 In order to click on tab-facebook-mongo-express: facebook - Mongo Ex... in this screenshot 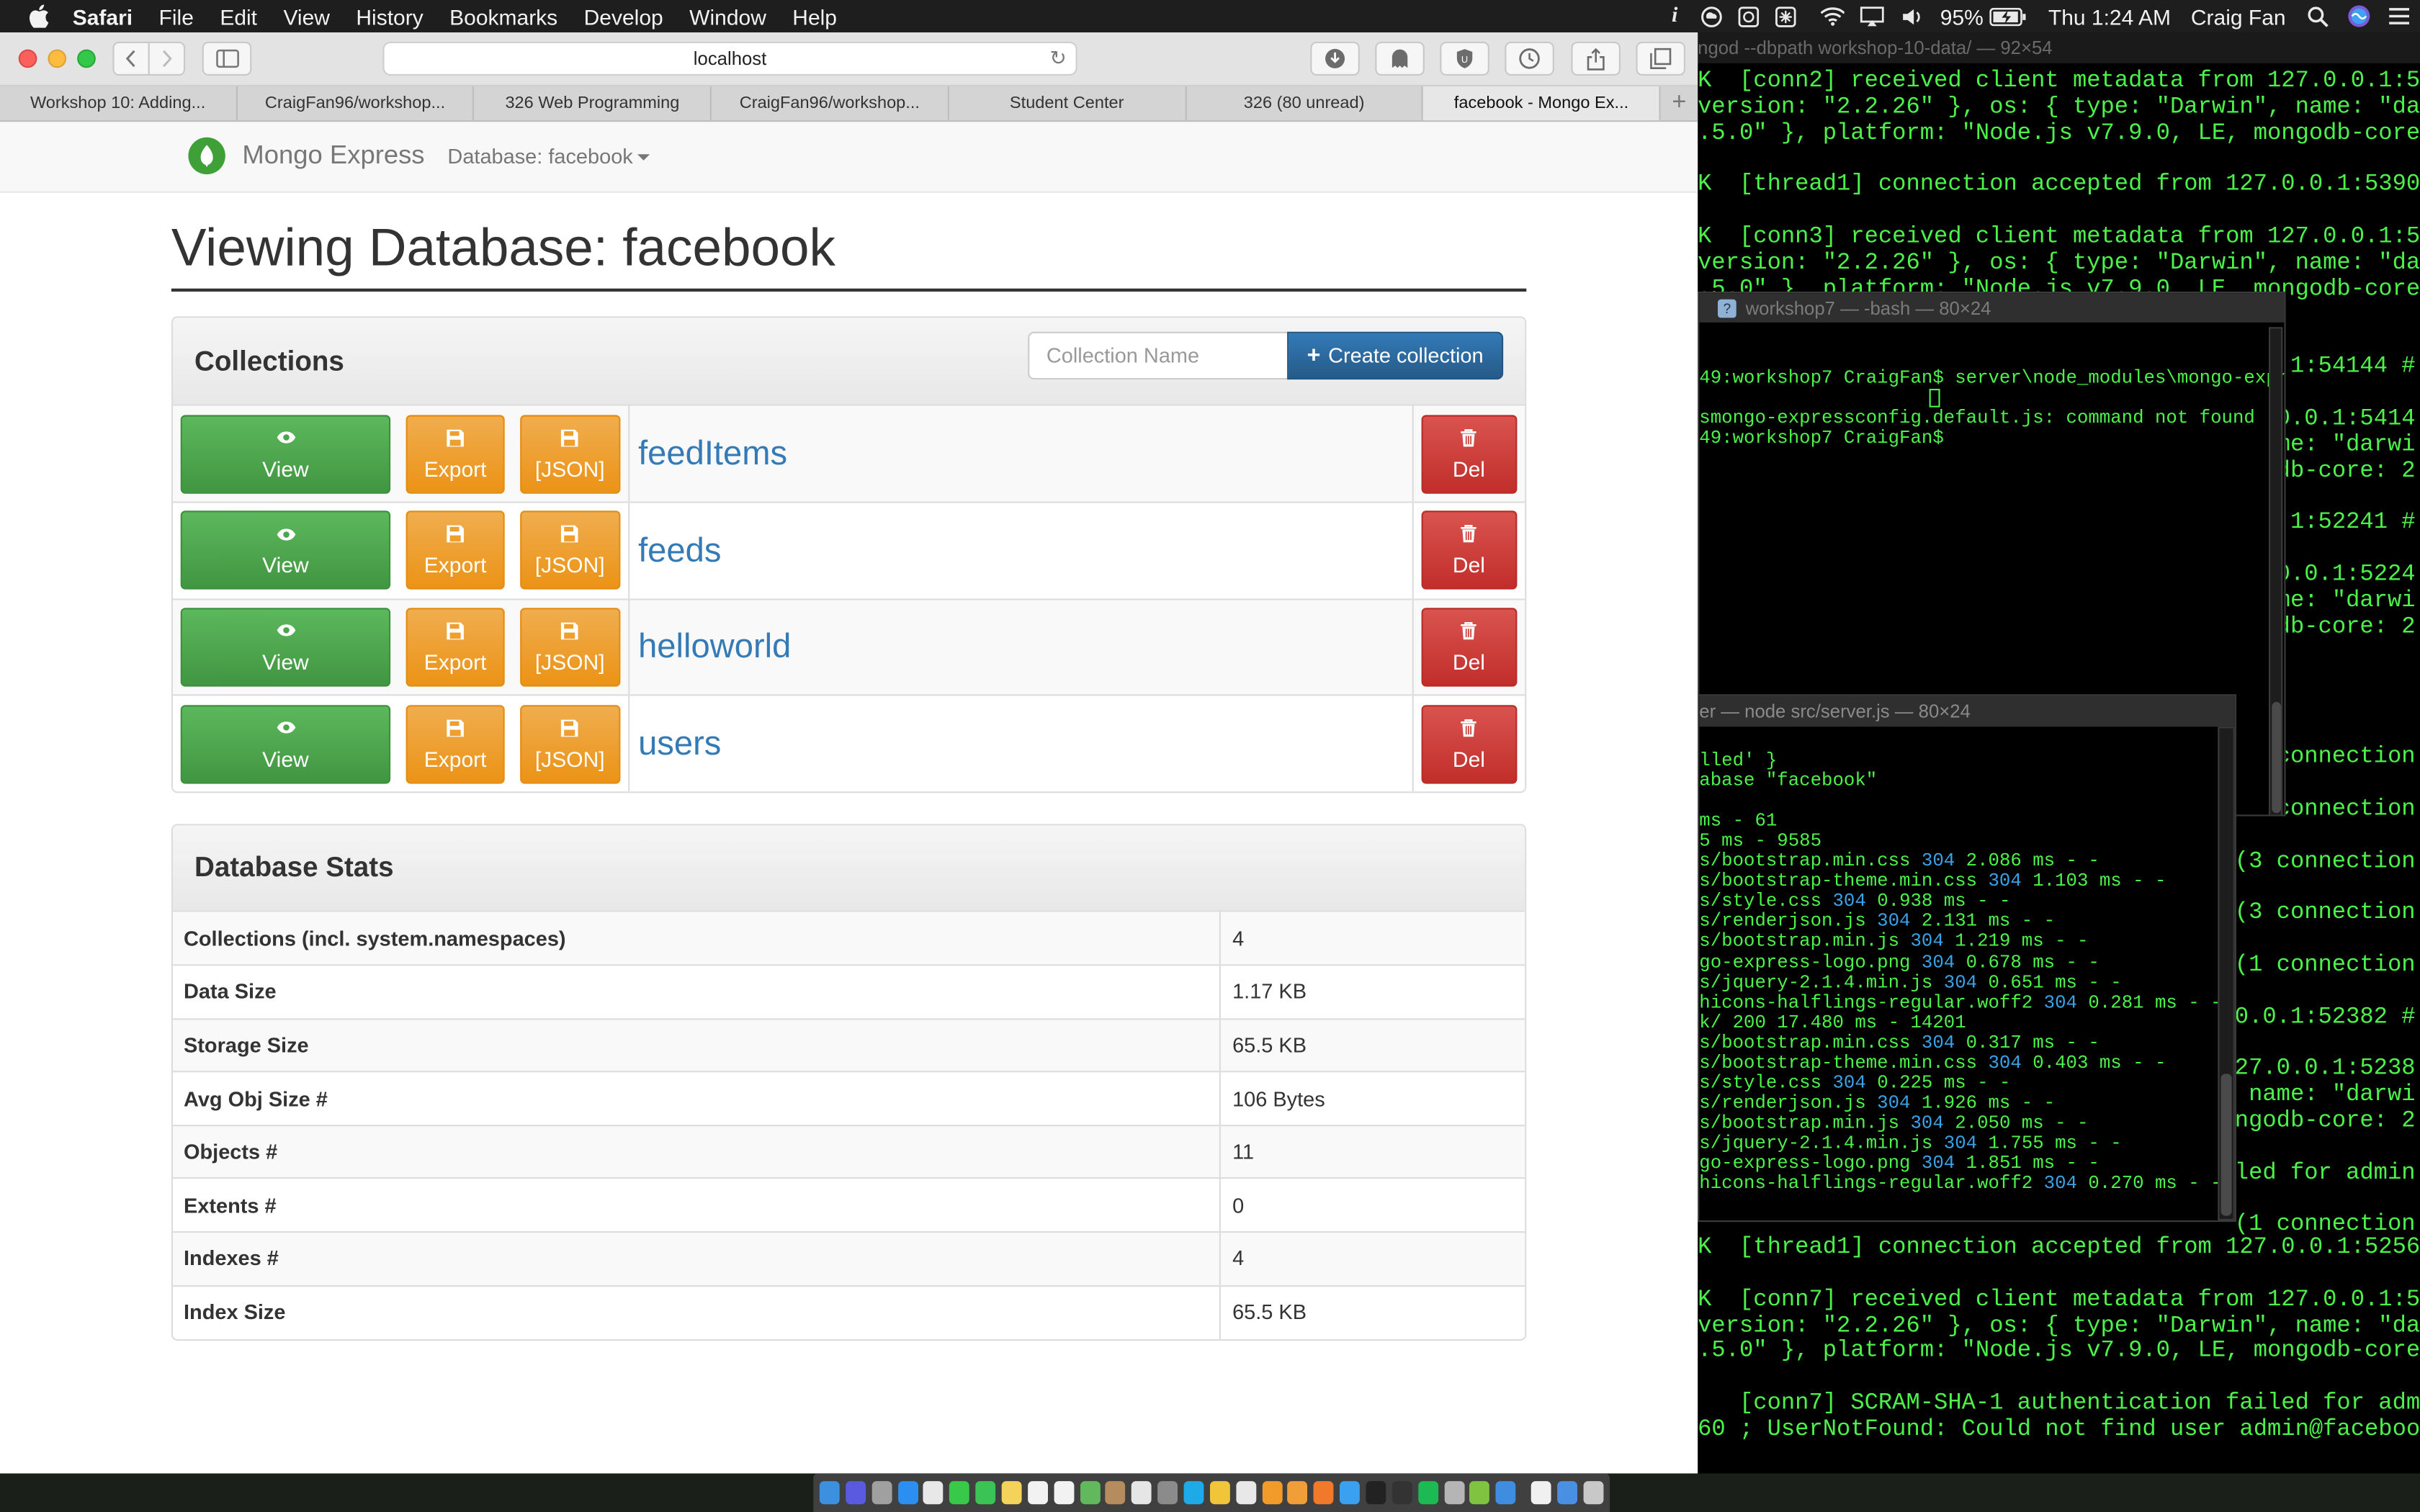, I will do `click(1542, 103)`.